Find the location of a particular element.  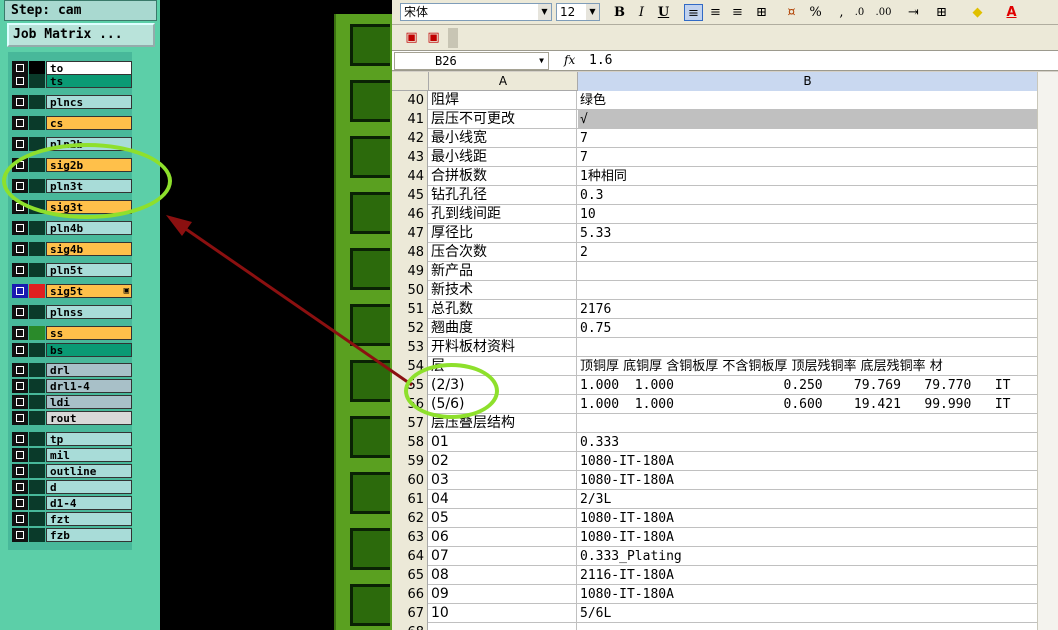

arrow-head is located at coordinates (179, 225).